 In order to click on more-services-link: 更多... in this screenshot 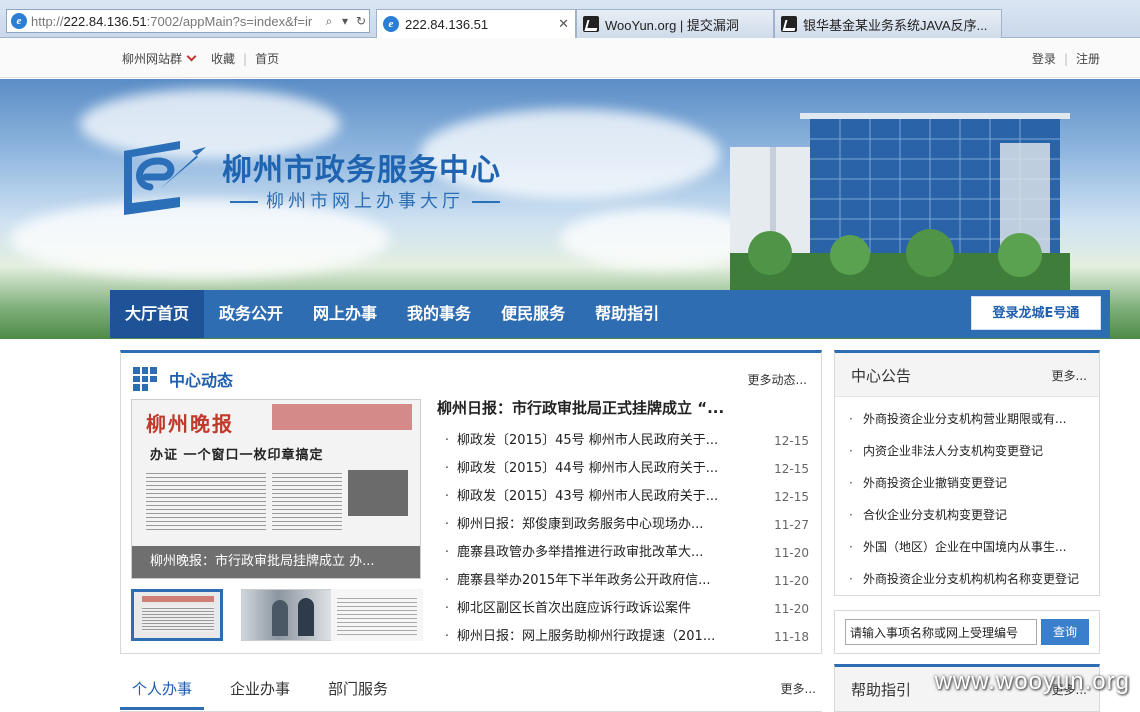, I will do `click(798, 688)`.